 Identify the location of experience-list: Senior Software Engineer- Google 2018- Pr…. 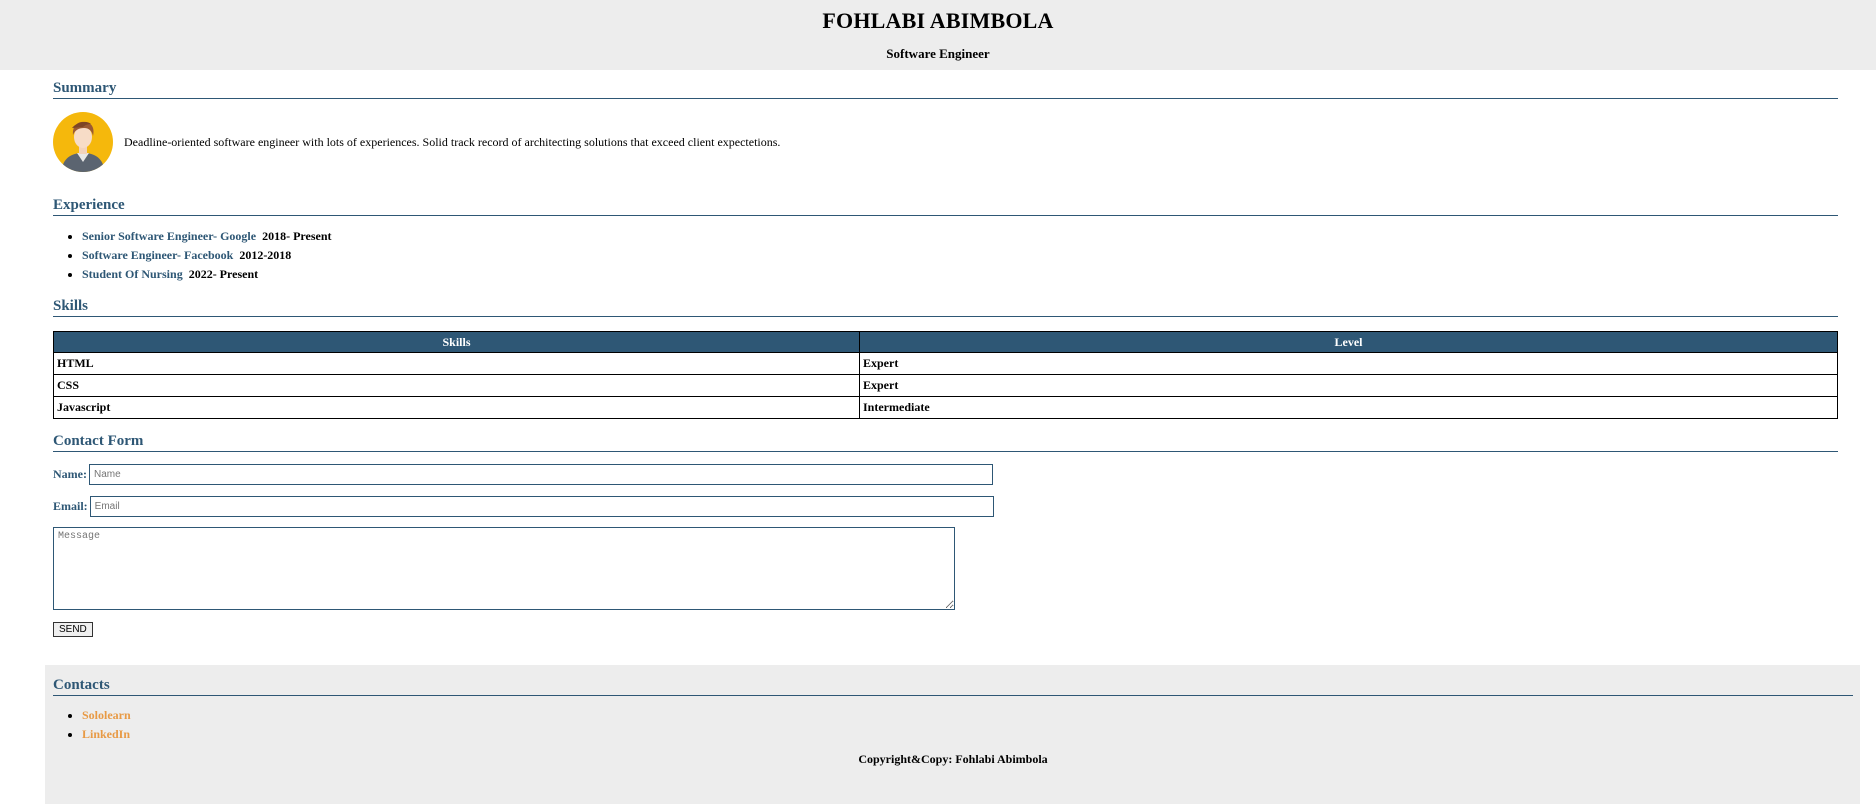
(945, 255).